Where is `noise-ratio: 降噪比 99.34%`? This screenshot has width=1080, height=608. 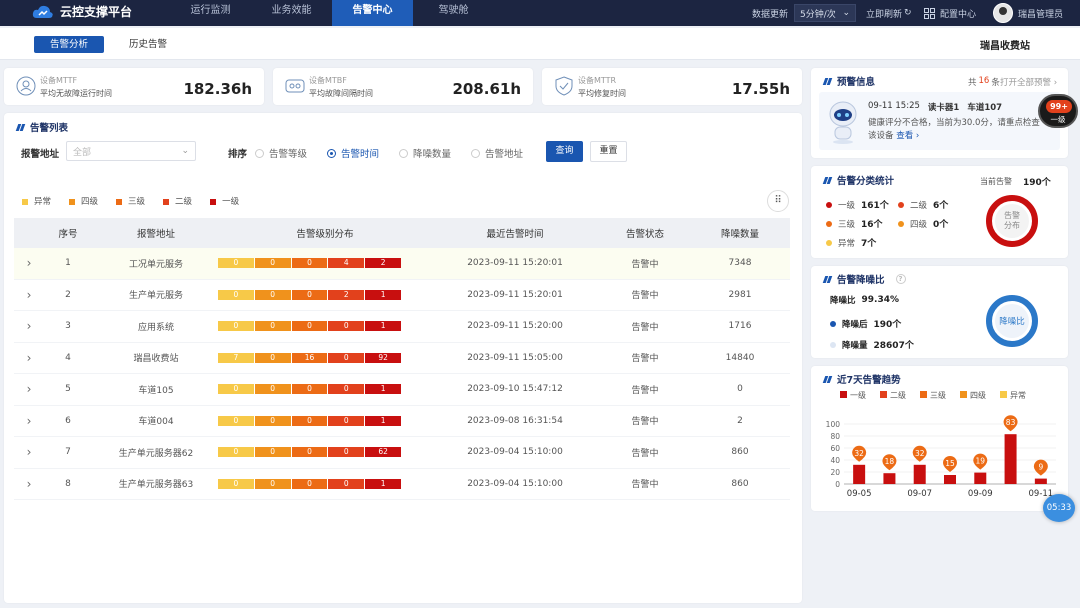
noise-ratio: 降噪比 99.34% is located at coordinates (865, 300).